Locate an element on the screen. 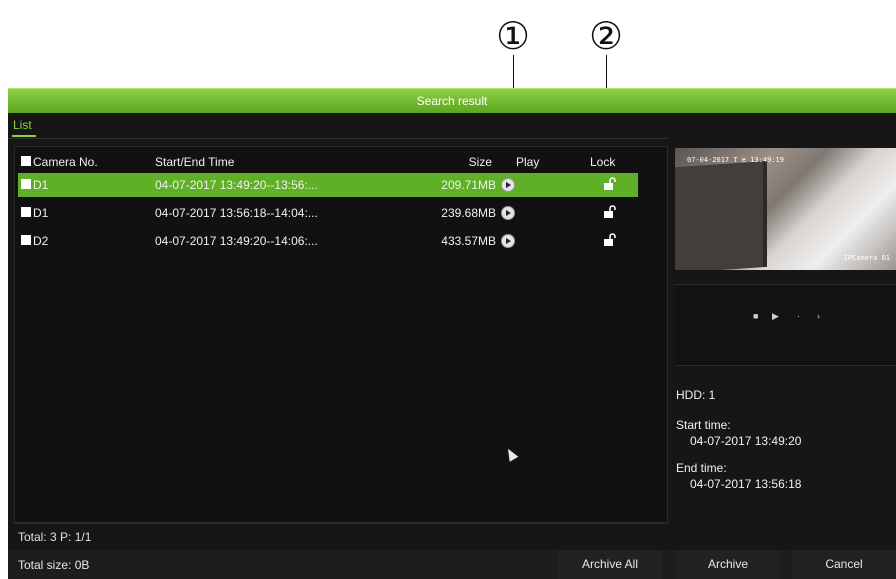  footer-divider is located at coordinates (340, 522).